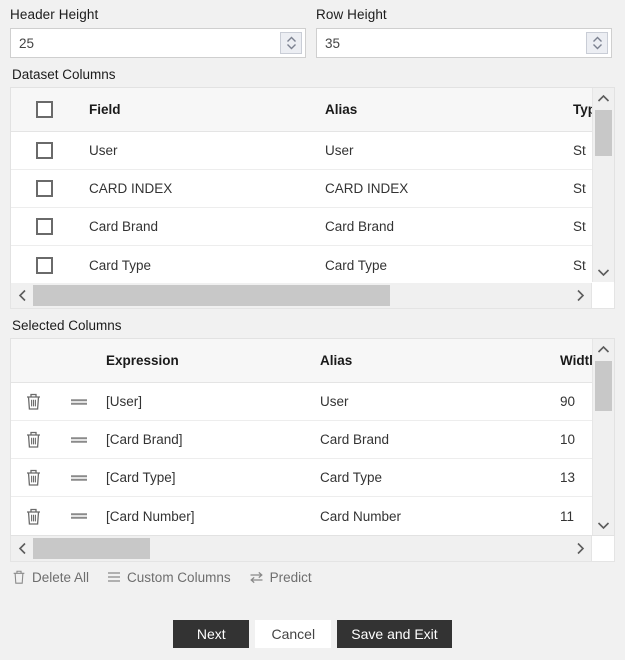  Describe the element at coordinates (603, 185) in the screenshot. I see `dataset-vertical-scrollbar` at that location.